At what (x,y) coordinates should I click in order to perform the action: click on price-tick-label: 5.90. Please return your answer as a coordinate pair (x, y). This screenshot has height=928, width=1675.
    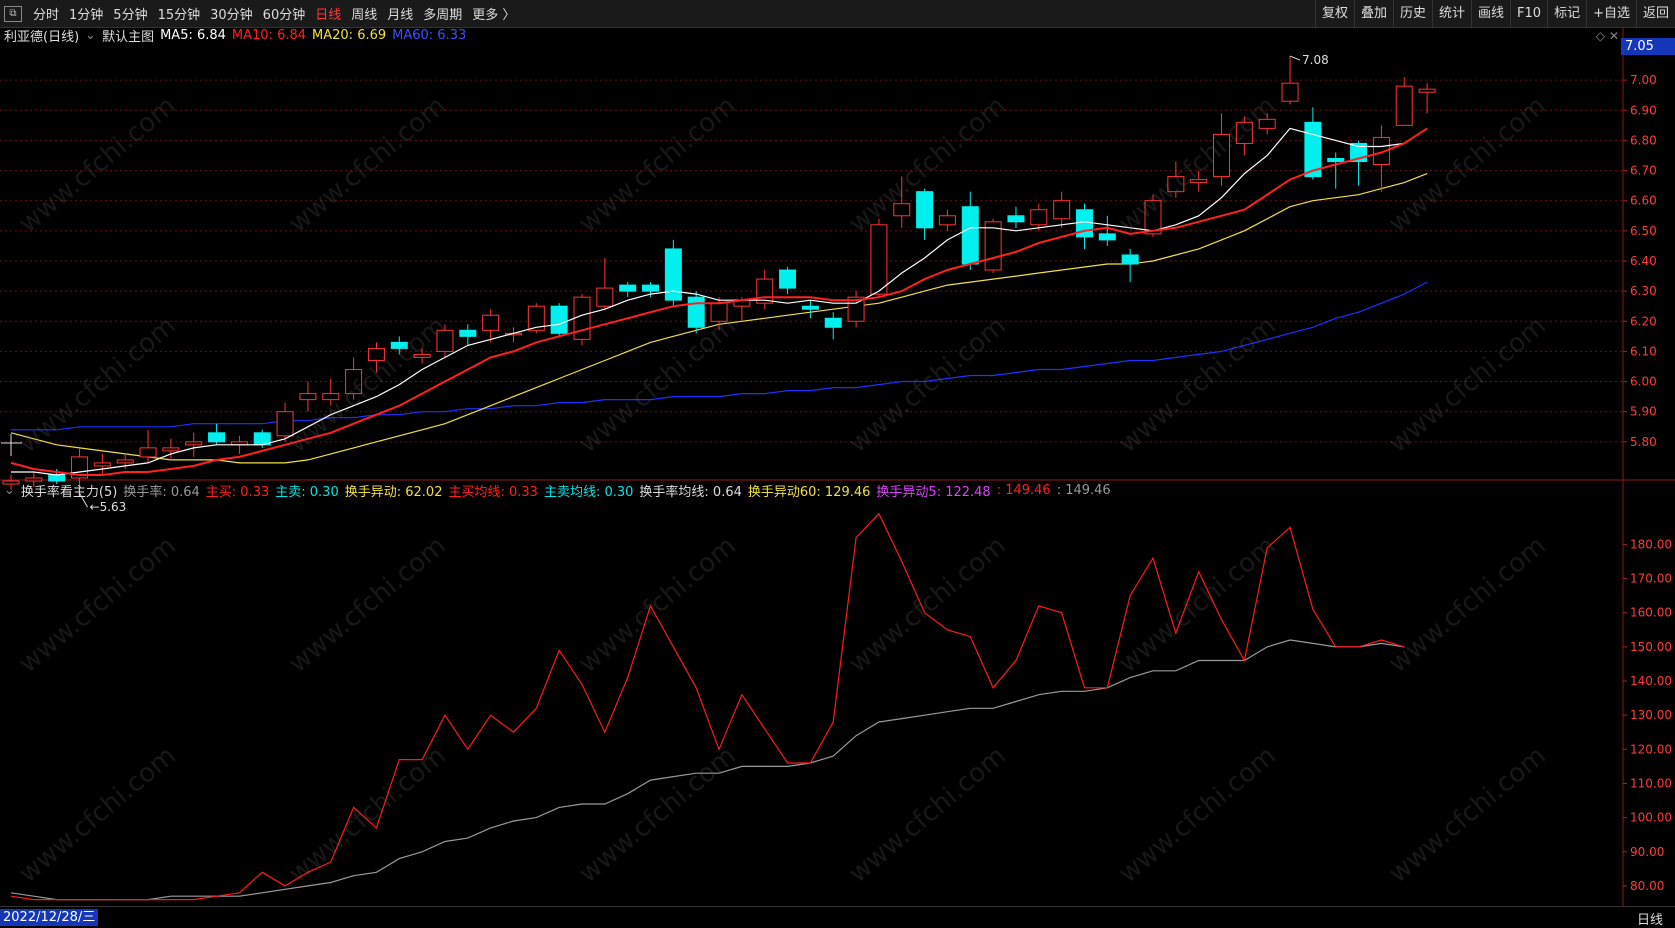
    Looking at the image, I should click on (1643, 412).